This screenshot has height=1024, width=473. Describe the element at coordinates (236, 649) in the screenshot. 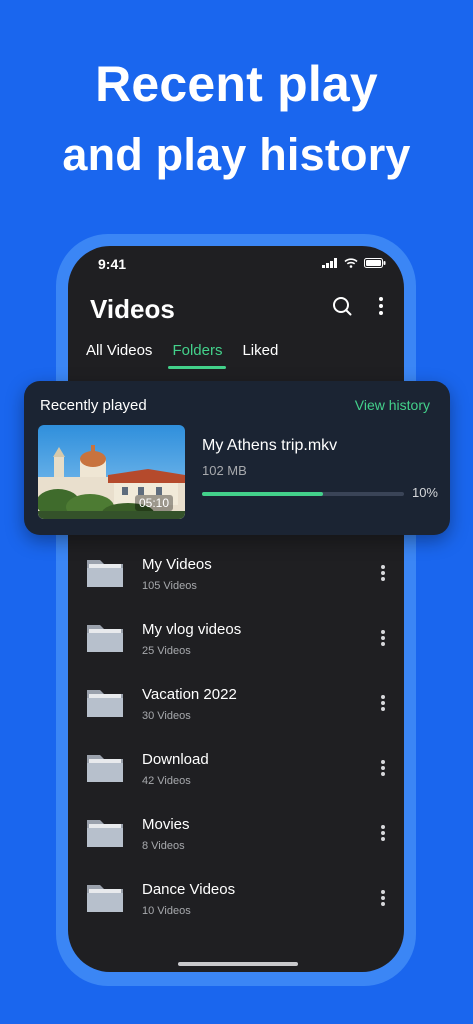

I see `folder-row: My vlog videos 25 Videos` at that location.